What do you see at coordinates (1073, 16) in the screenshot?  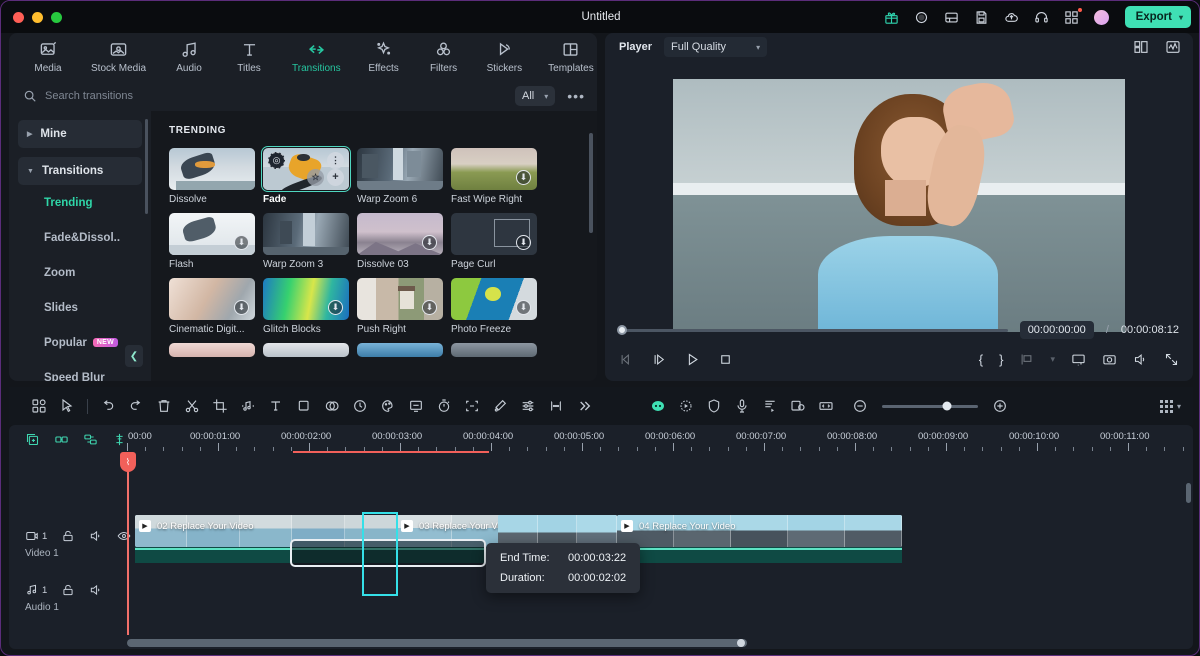 I see `qr-apps-icon` at bounding box center [1073, 16].